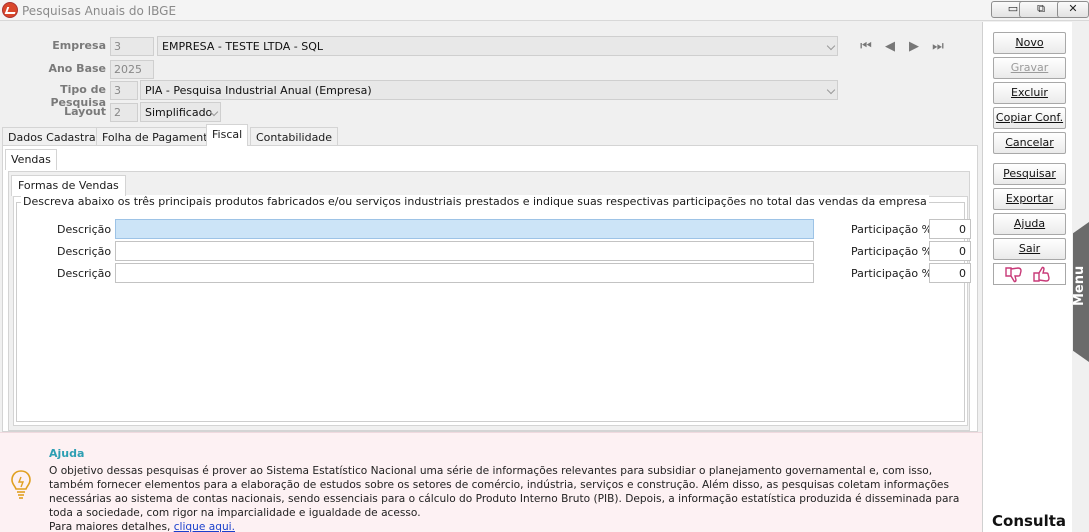 This screenshot has height=532, width=1089. I want to click on window-title: Pesquisas Anuais do IBGE, so click(99, 11).